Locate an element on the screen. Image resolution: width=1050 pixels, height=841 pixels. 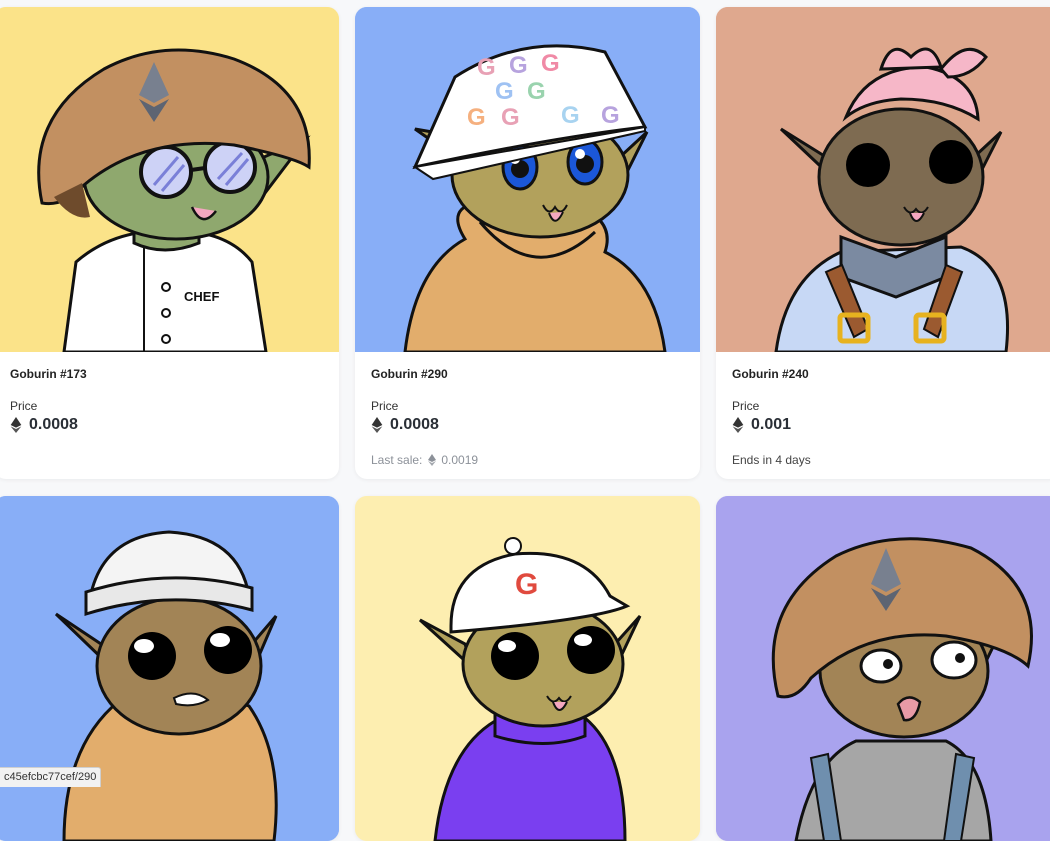
goblin-cap-illustration: G is located at coordinates (527, 668).